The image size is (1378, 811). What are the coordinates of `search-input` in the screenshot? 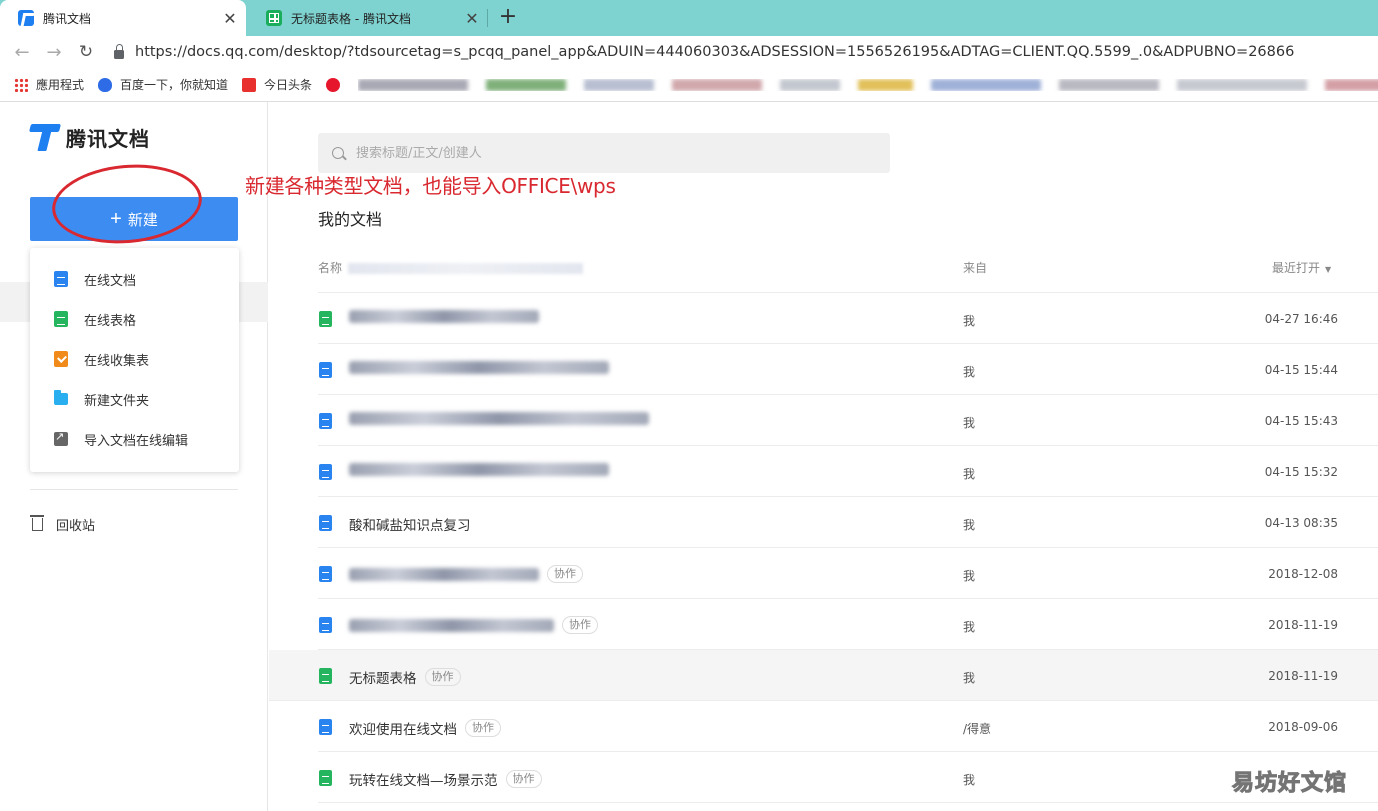 It's located at (606, 153).